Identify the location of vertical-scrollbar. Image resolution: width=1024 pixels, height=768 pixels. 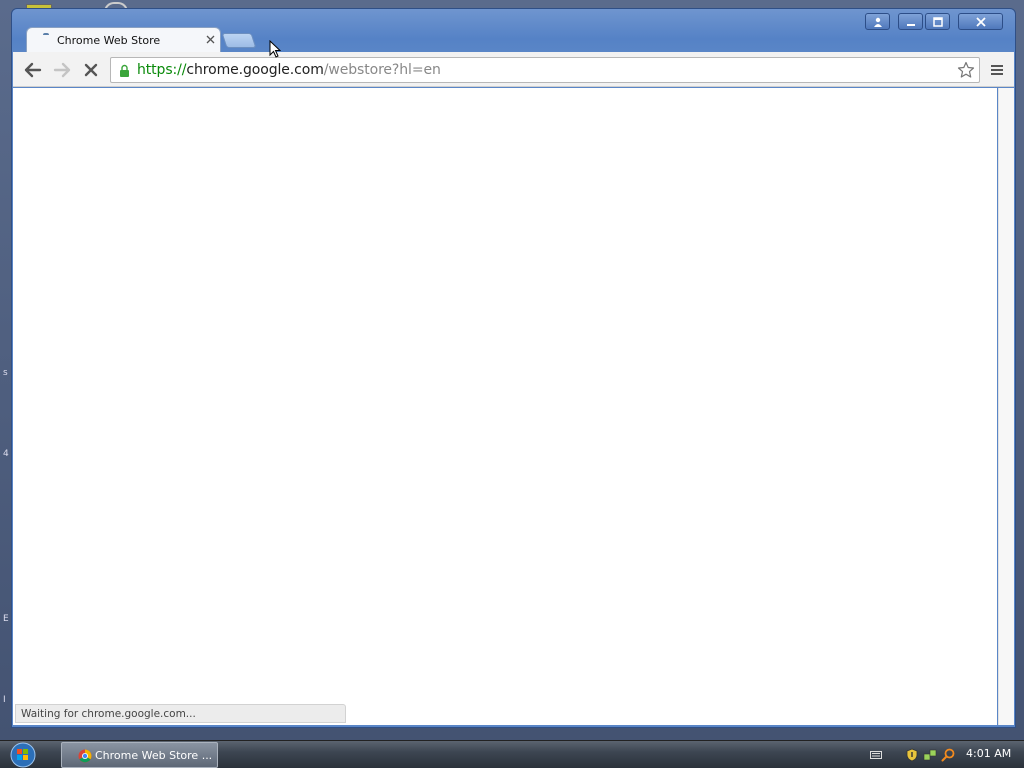
(1006, 406).